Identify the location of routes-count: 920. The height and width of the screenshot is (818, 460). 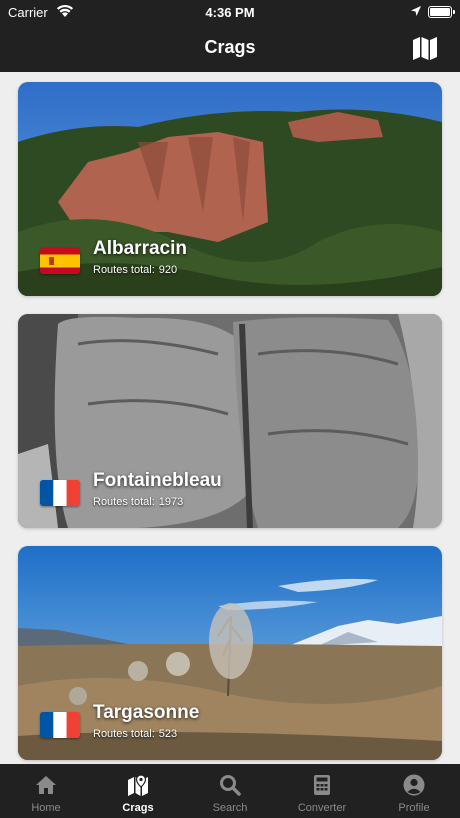
(168, 270).